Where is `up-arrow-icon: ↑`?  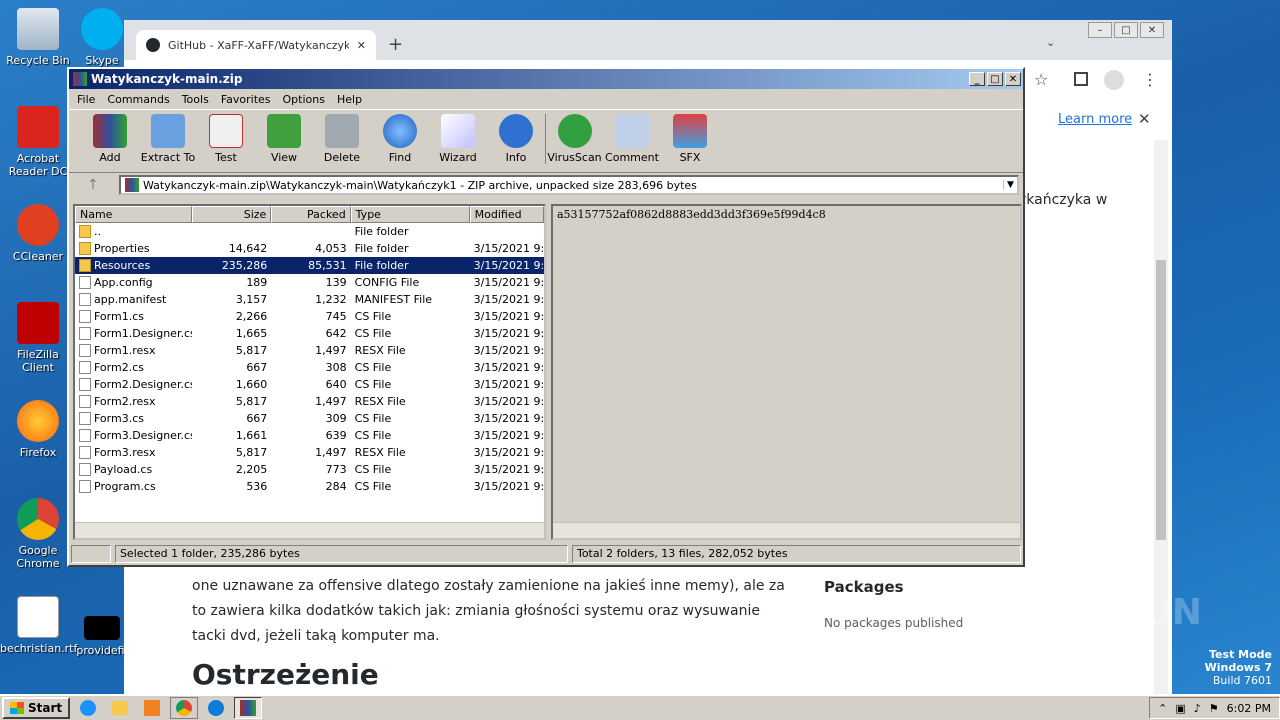 up-arrow-icon: ↑ is located at coordinates (93, 185).